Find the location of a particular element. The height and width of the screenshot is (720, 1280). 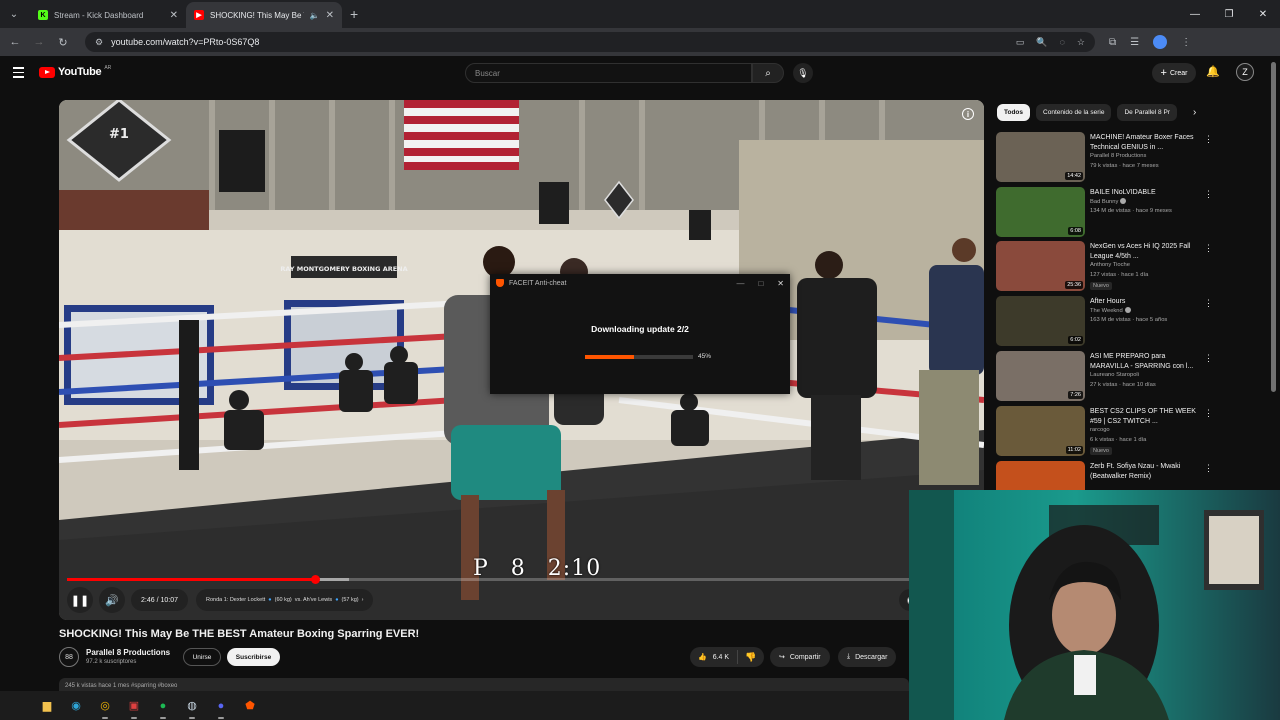

chip-channel: De Parallel 8 Pr is located at coordinates (1147, 112).